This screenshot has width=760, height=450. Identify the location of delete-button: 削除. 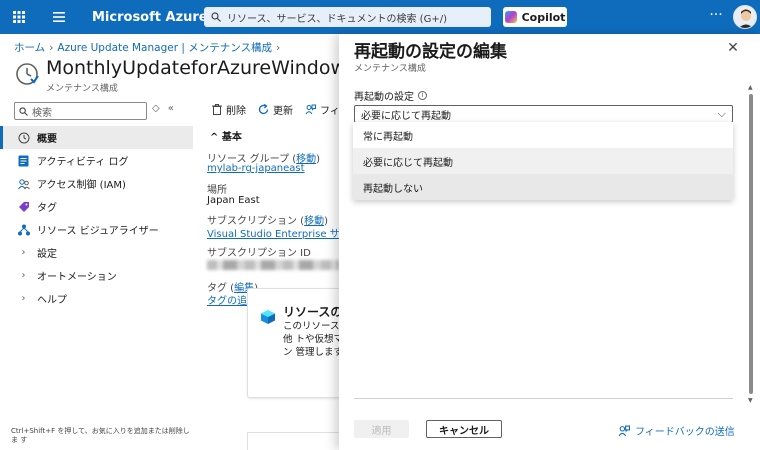
(229, 109).